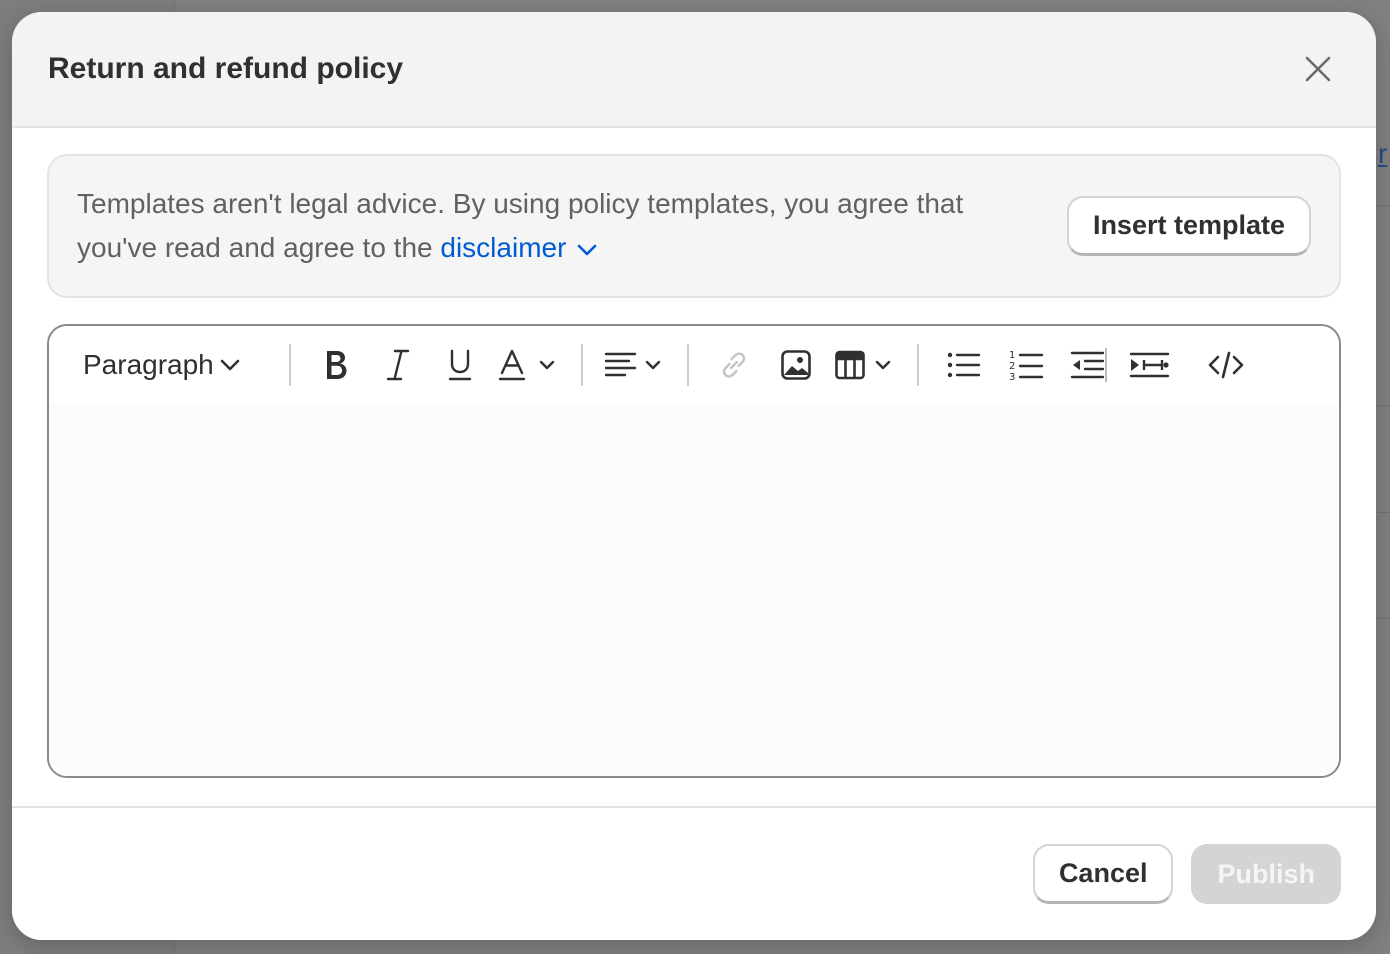  What do you see at coordinates (1012, 377) in the screenshot?
I see `svg-text: 3` at bounding box center [1012, 377].